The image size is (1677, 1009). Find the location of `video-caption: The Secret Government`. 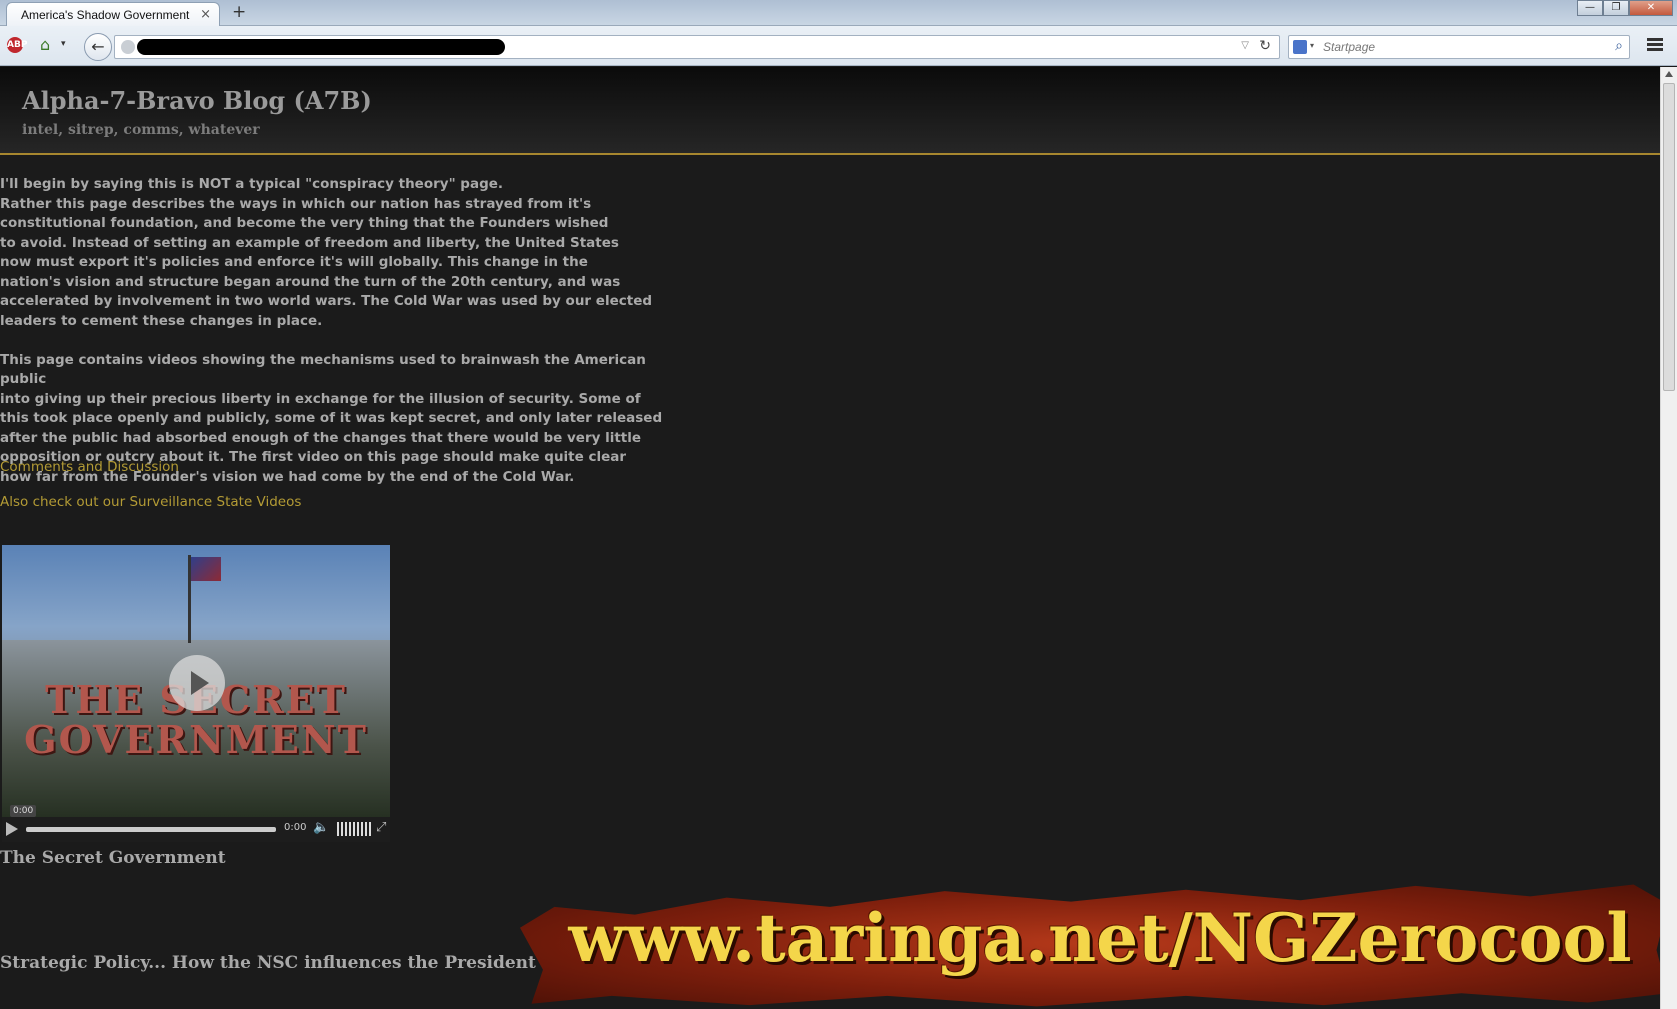

video-caption: The Secret Government is located at coordinates (113, 858).